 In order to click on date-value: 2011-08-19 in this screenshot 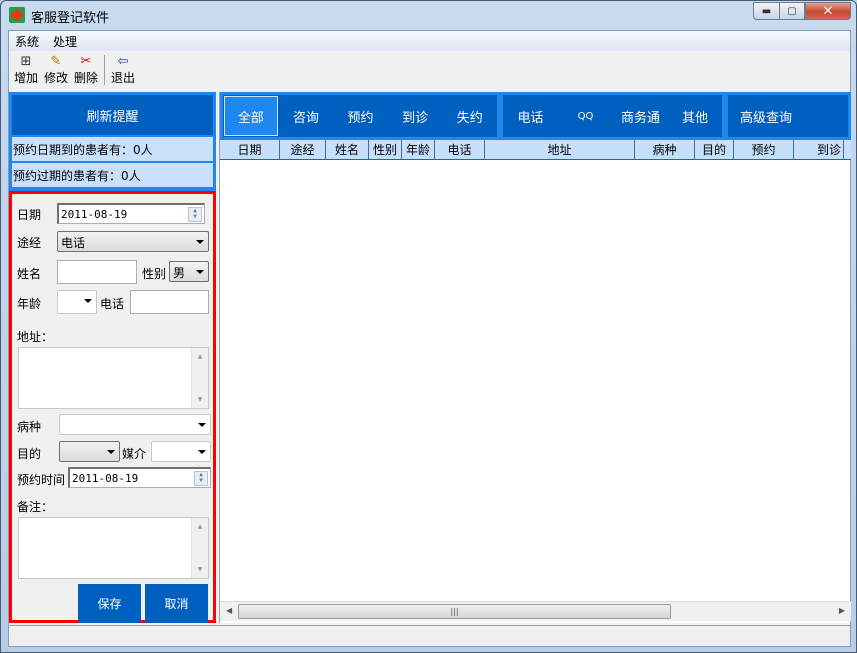, I will do `click(94, 214)`.